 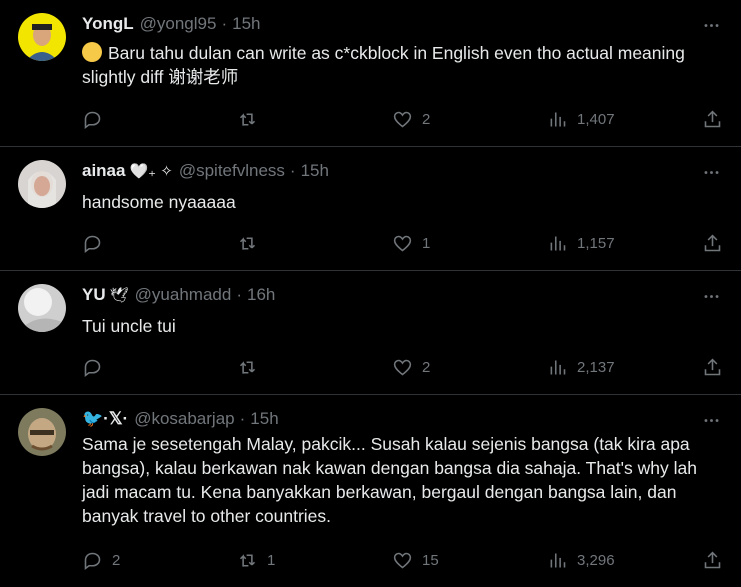 I want to click on view-count: 1,407, so click(x=596, y=119).